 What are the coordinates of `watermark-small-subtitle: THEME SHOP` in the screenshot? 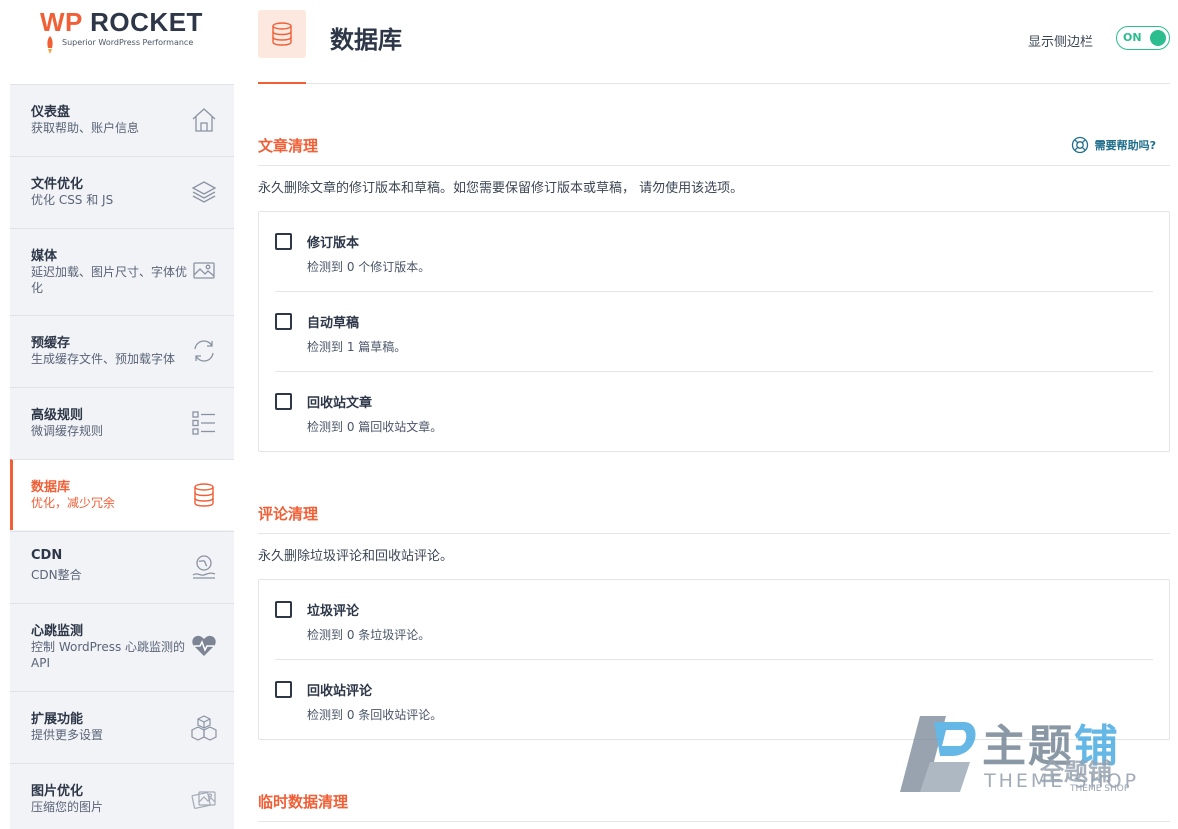 It's located at (1100, 789).